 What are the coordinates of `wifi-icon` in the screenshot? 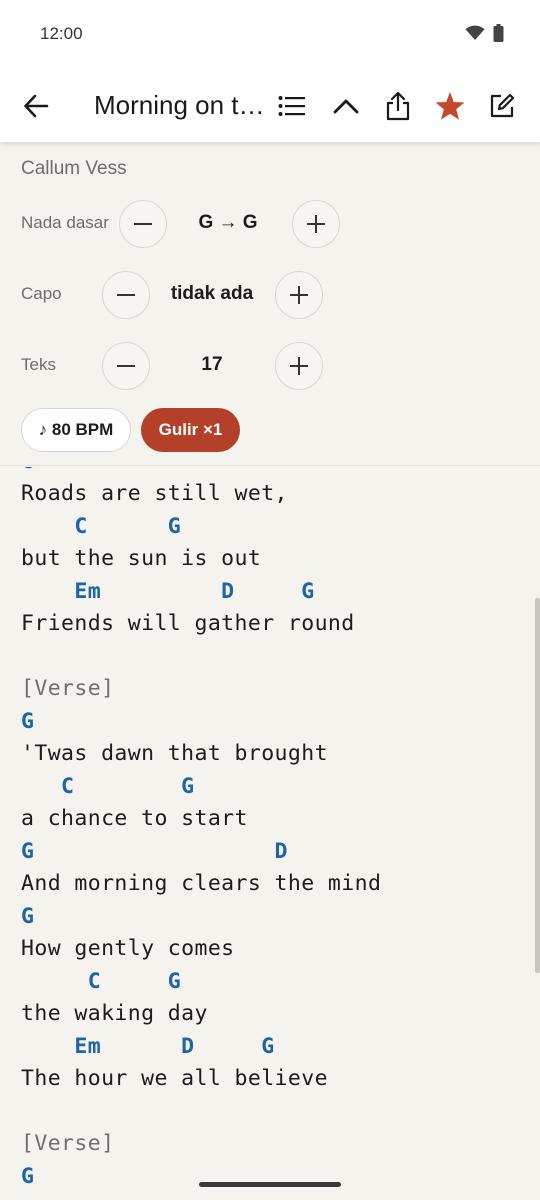 It's located at (475, 32).